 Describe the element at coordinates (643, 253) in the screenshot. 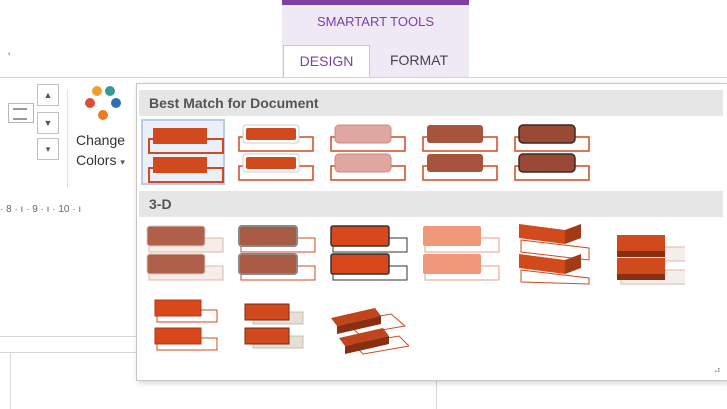

I see `style-3d-sunset-scene` at that location.